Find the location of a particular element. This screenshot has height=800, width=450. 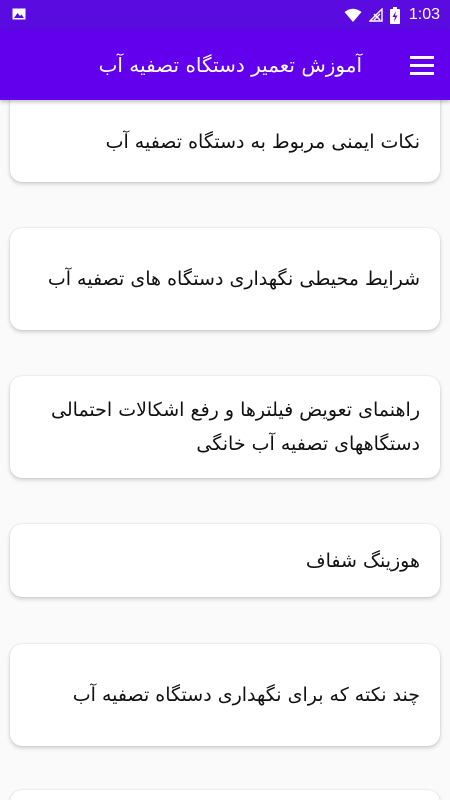

wifi-icon is located at coordinates (353, 15).